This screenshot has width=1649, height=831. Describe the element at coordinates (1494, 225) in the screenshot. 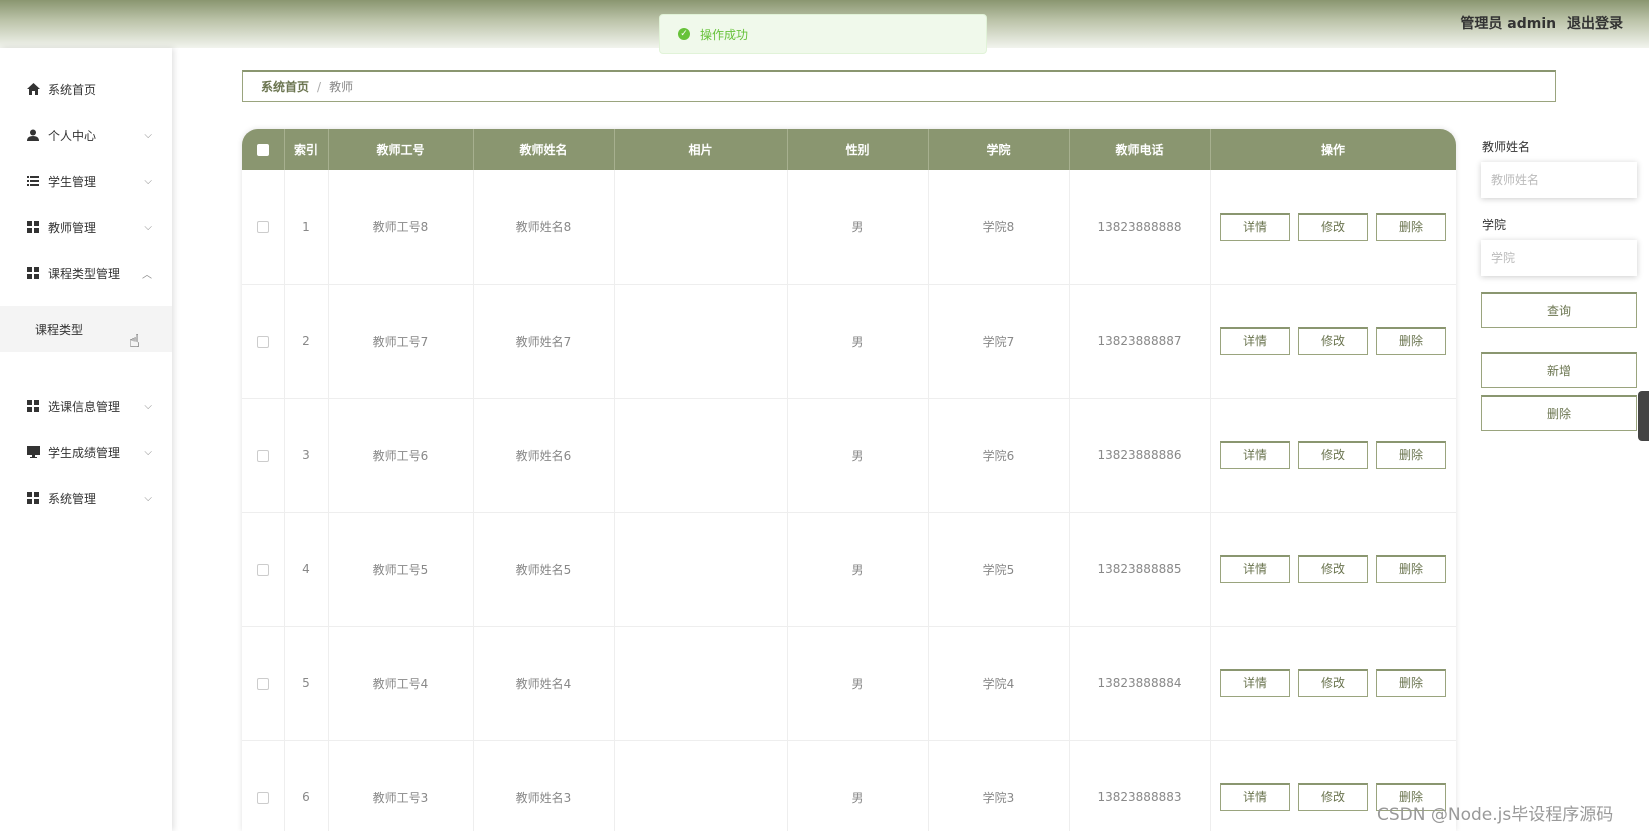

I see `college-label: 学院` at that location.